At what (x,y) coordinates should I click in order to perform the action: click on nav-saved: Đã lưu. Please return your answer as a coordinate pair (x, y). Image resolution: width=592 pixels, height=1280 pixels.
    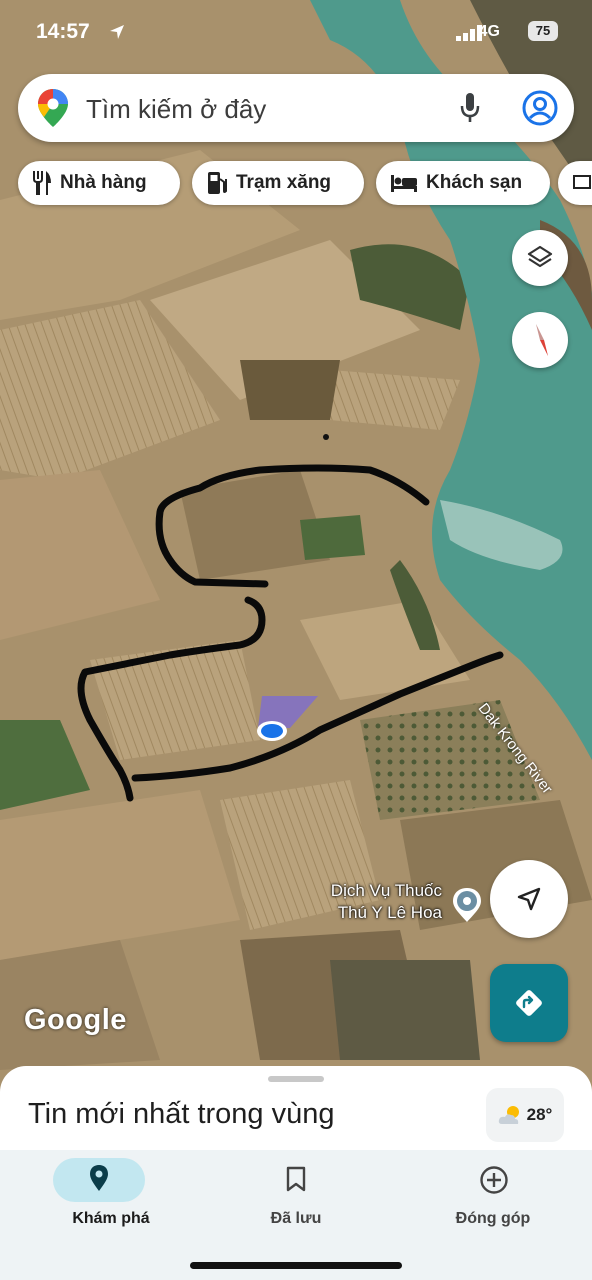
    Looking at the image, I should click on (296, 1200).